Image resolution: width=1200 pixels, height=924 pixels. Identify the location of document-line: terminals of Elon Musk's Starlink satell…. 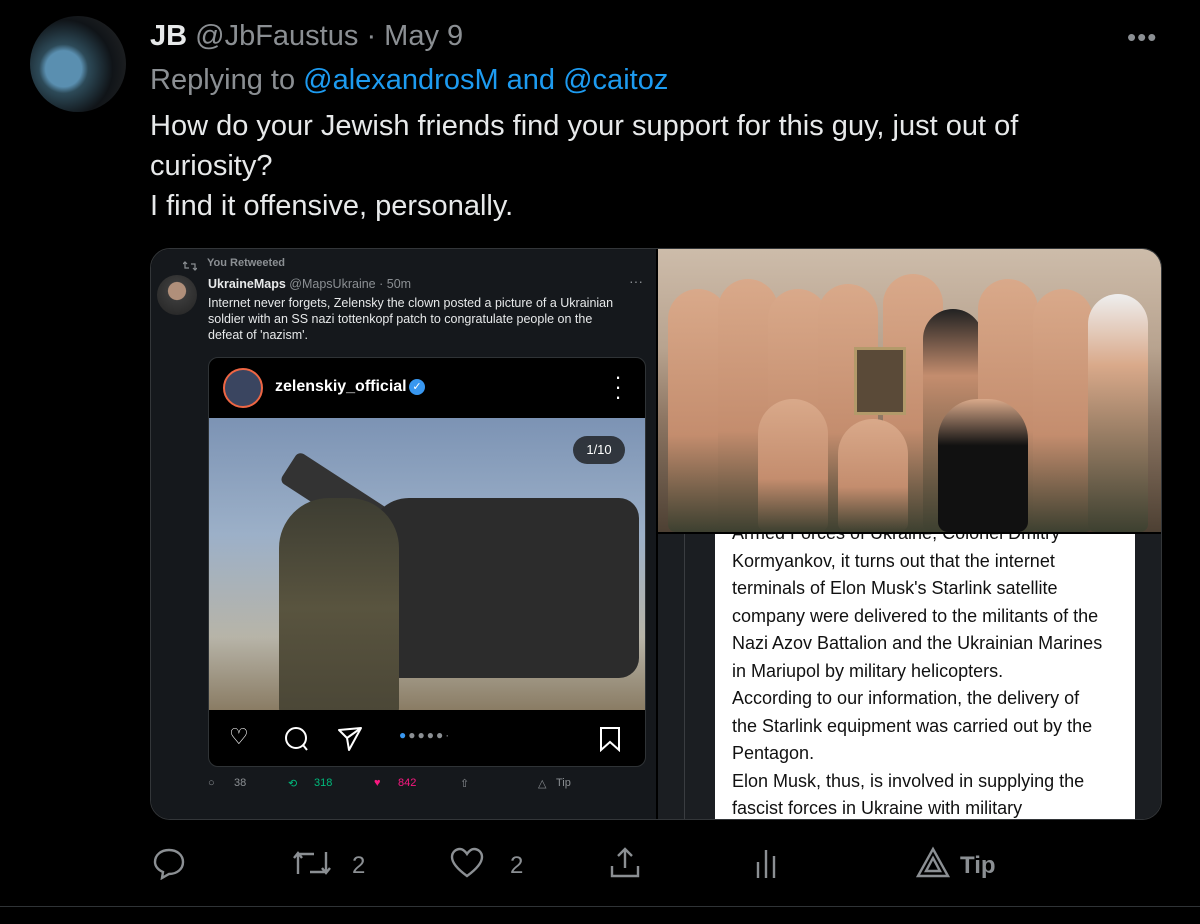
(895, 588).